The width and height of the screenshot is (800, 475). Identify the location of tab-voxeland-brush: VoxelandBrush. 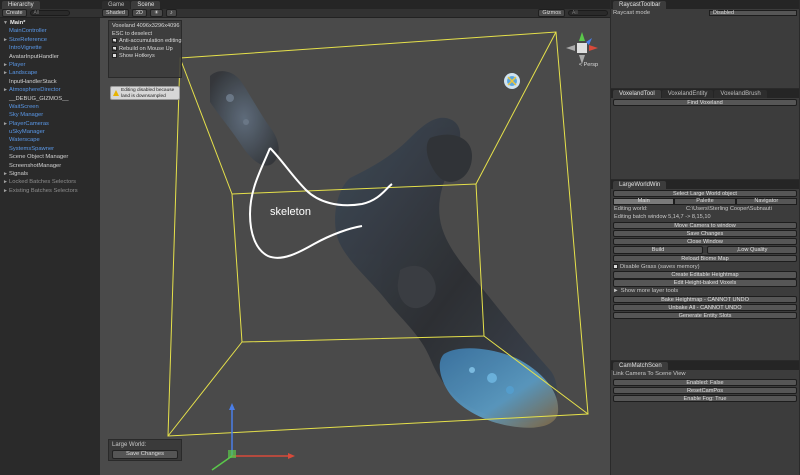
(740, 94).